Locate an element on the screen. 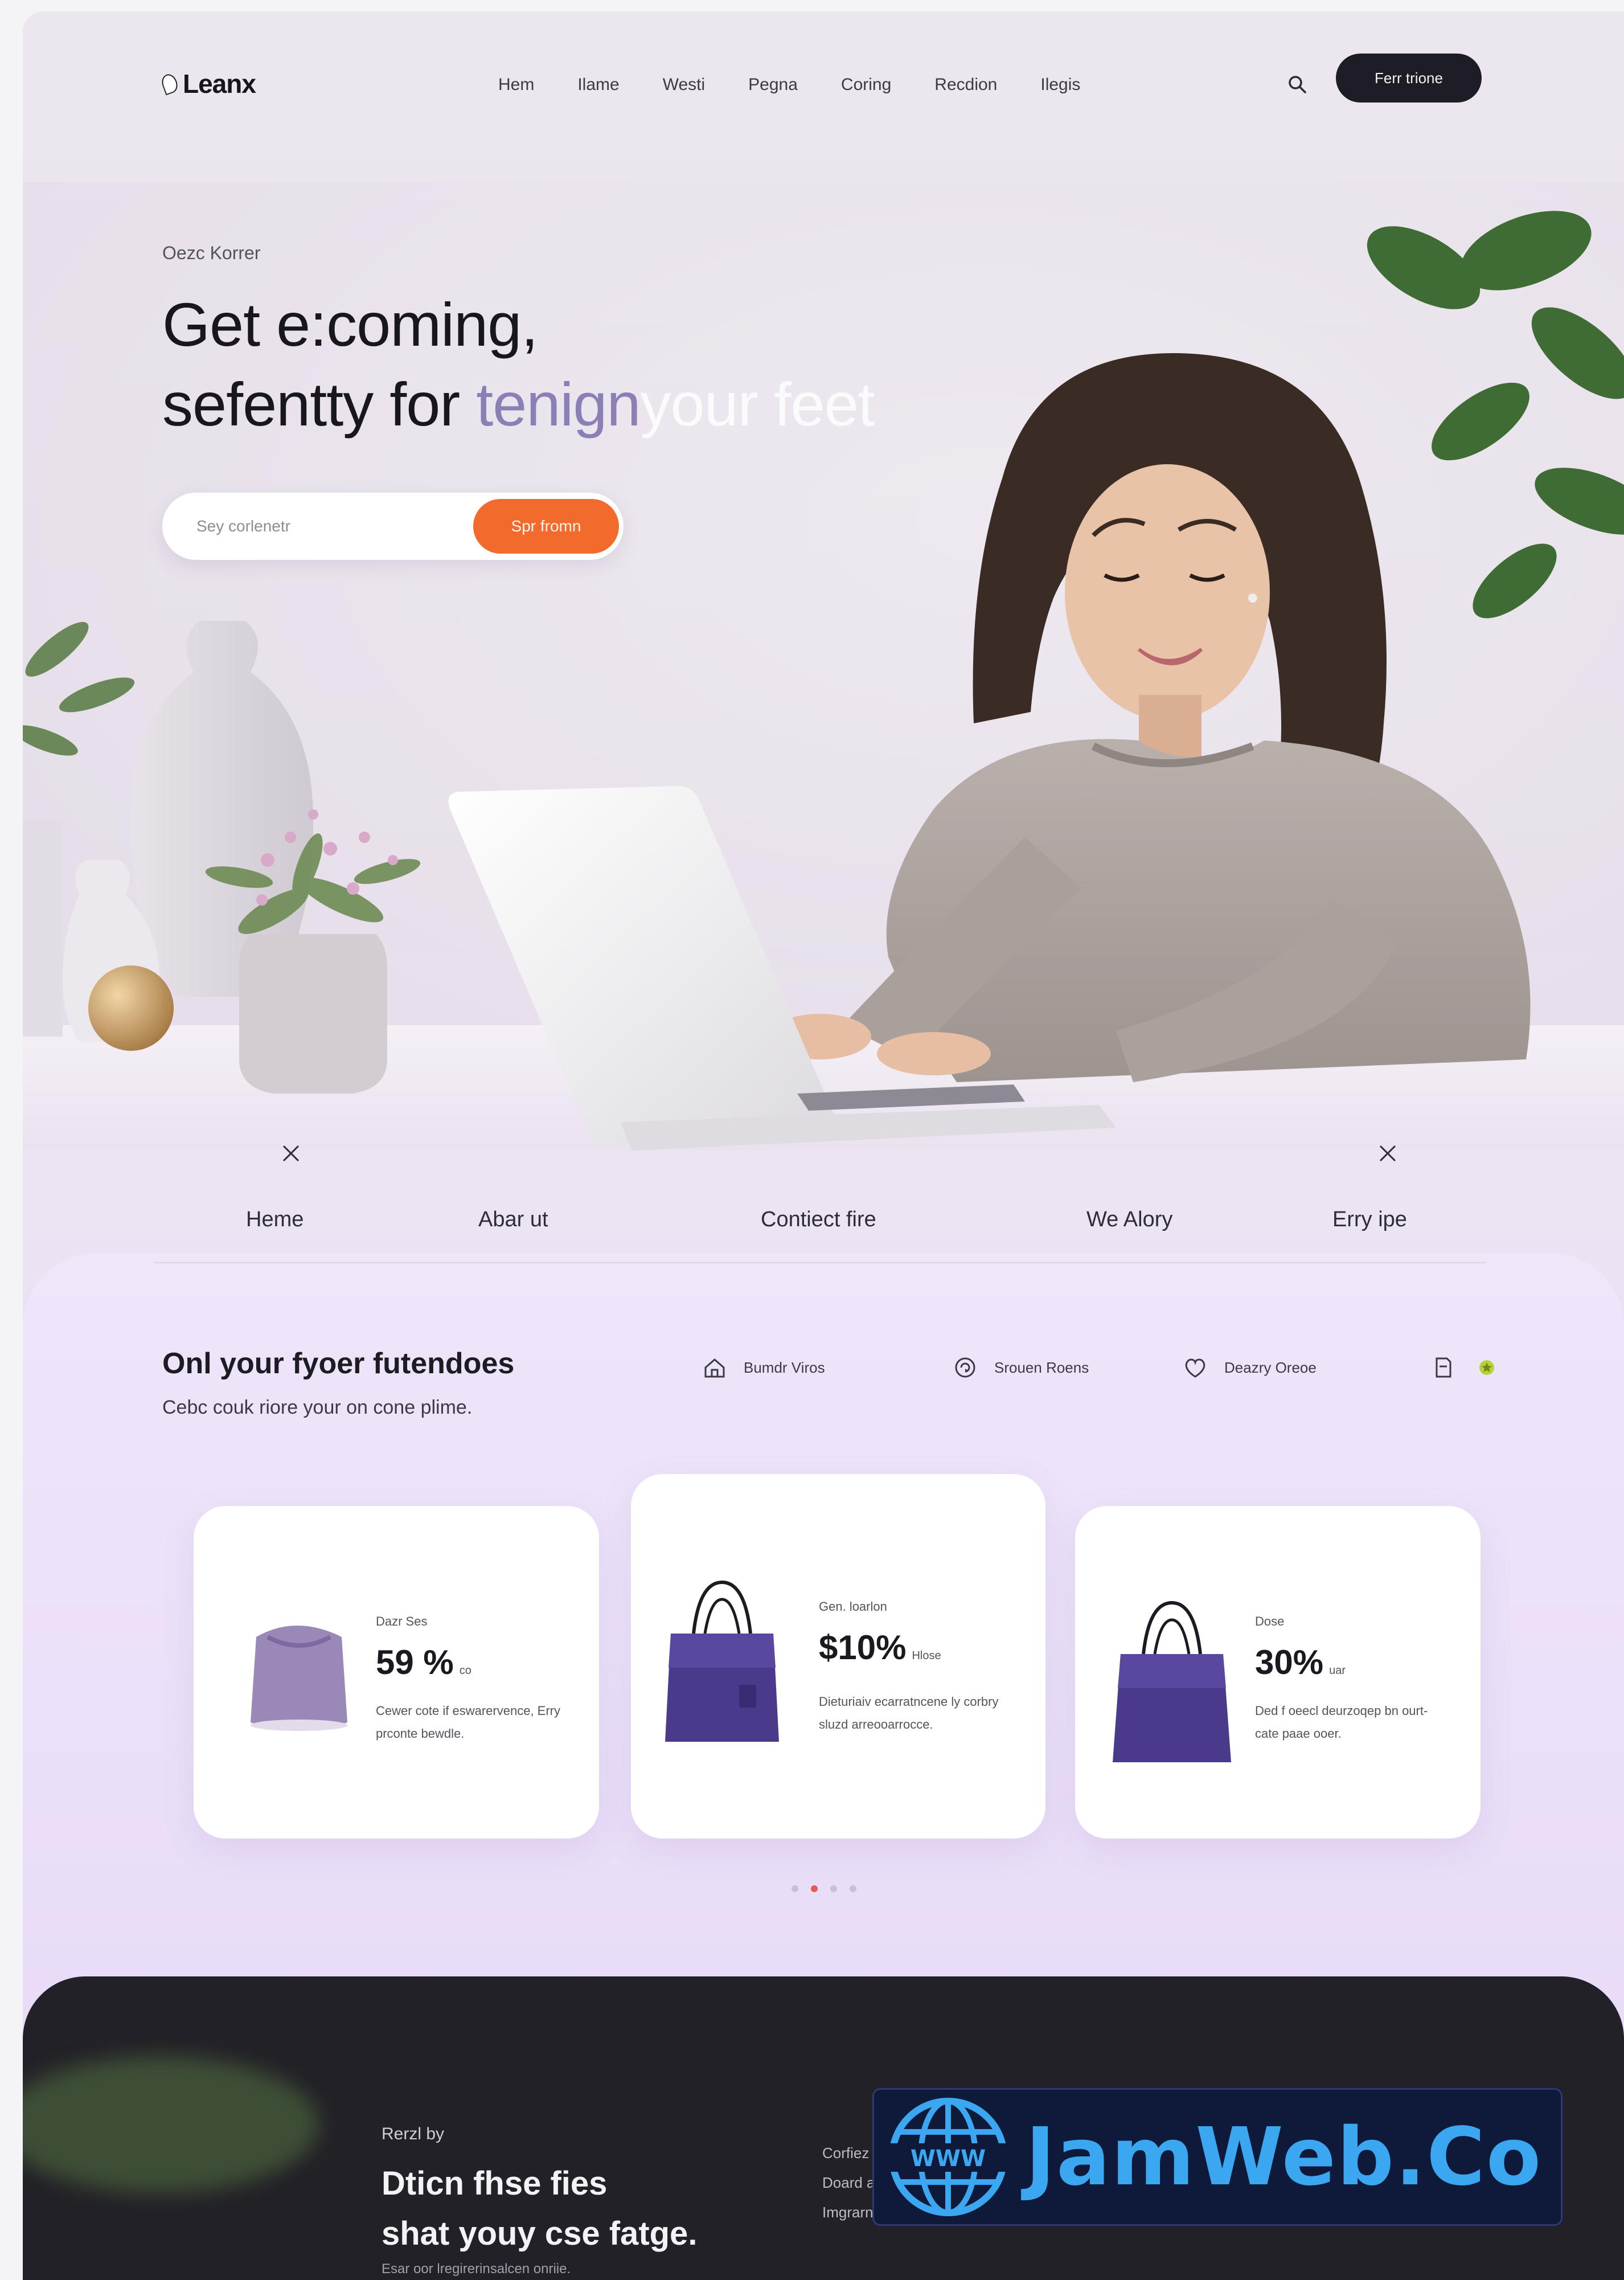 The width and height of the screenshot is (1624, 2280). footer-title-line1: Dticn fhse fies is located at coordinates (495, 2183).